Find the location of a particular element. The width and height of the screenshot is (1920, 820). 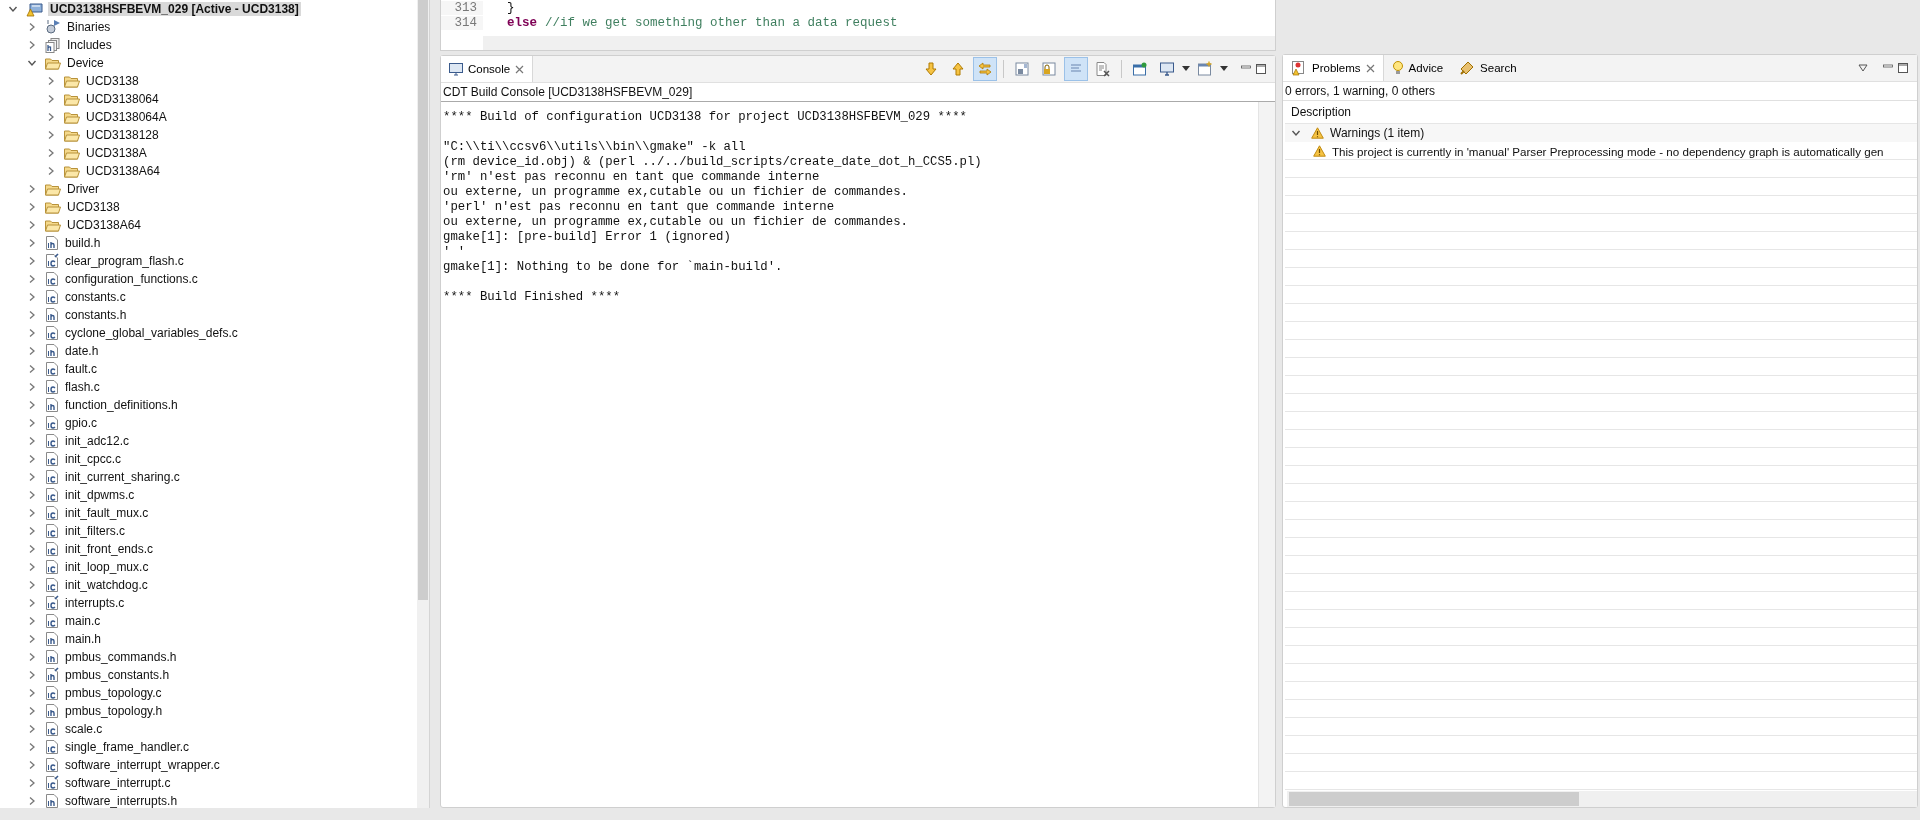

panel-tab: Advice is located at coordinates (1417, 68).